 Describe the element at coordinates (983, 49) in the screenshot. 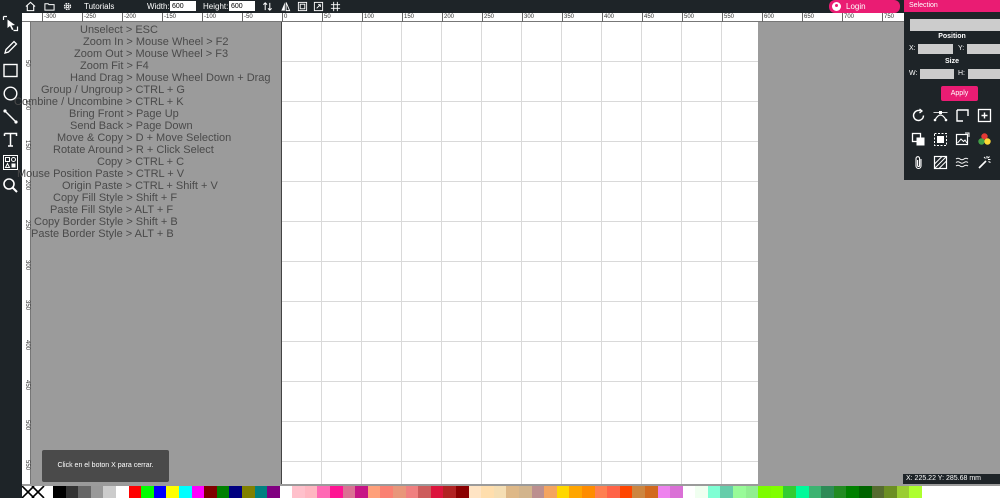

I see `y-input` at that location.